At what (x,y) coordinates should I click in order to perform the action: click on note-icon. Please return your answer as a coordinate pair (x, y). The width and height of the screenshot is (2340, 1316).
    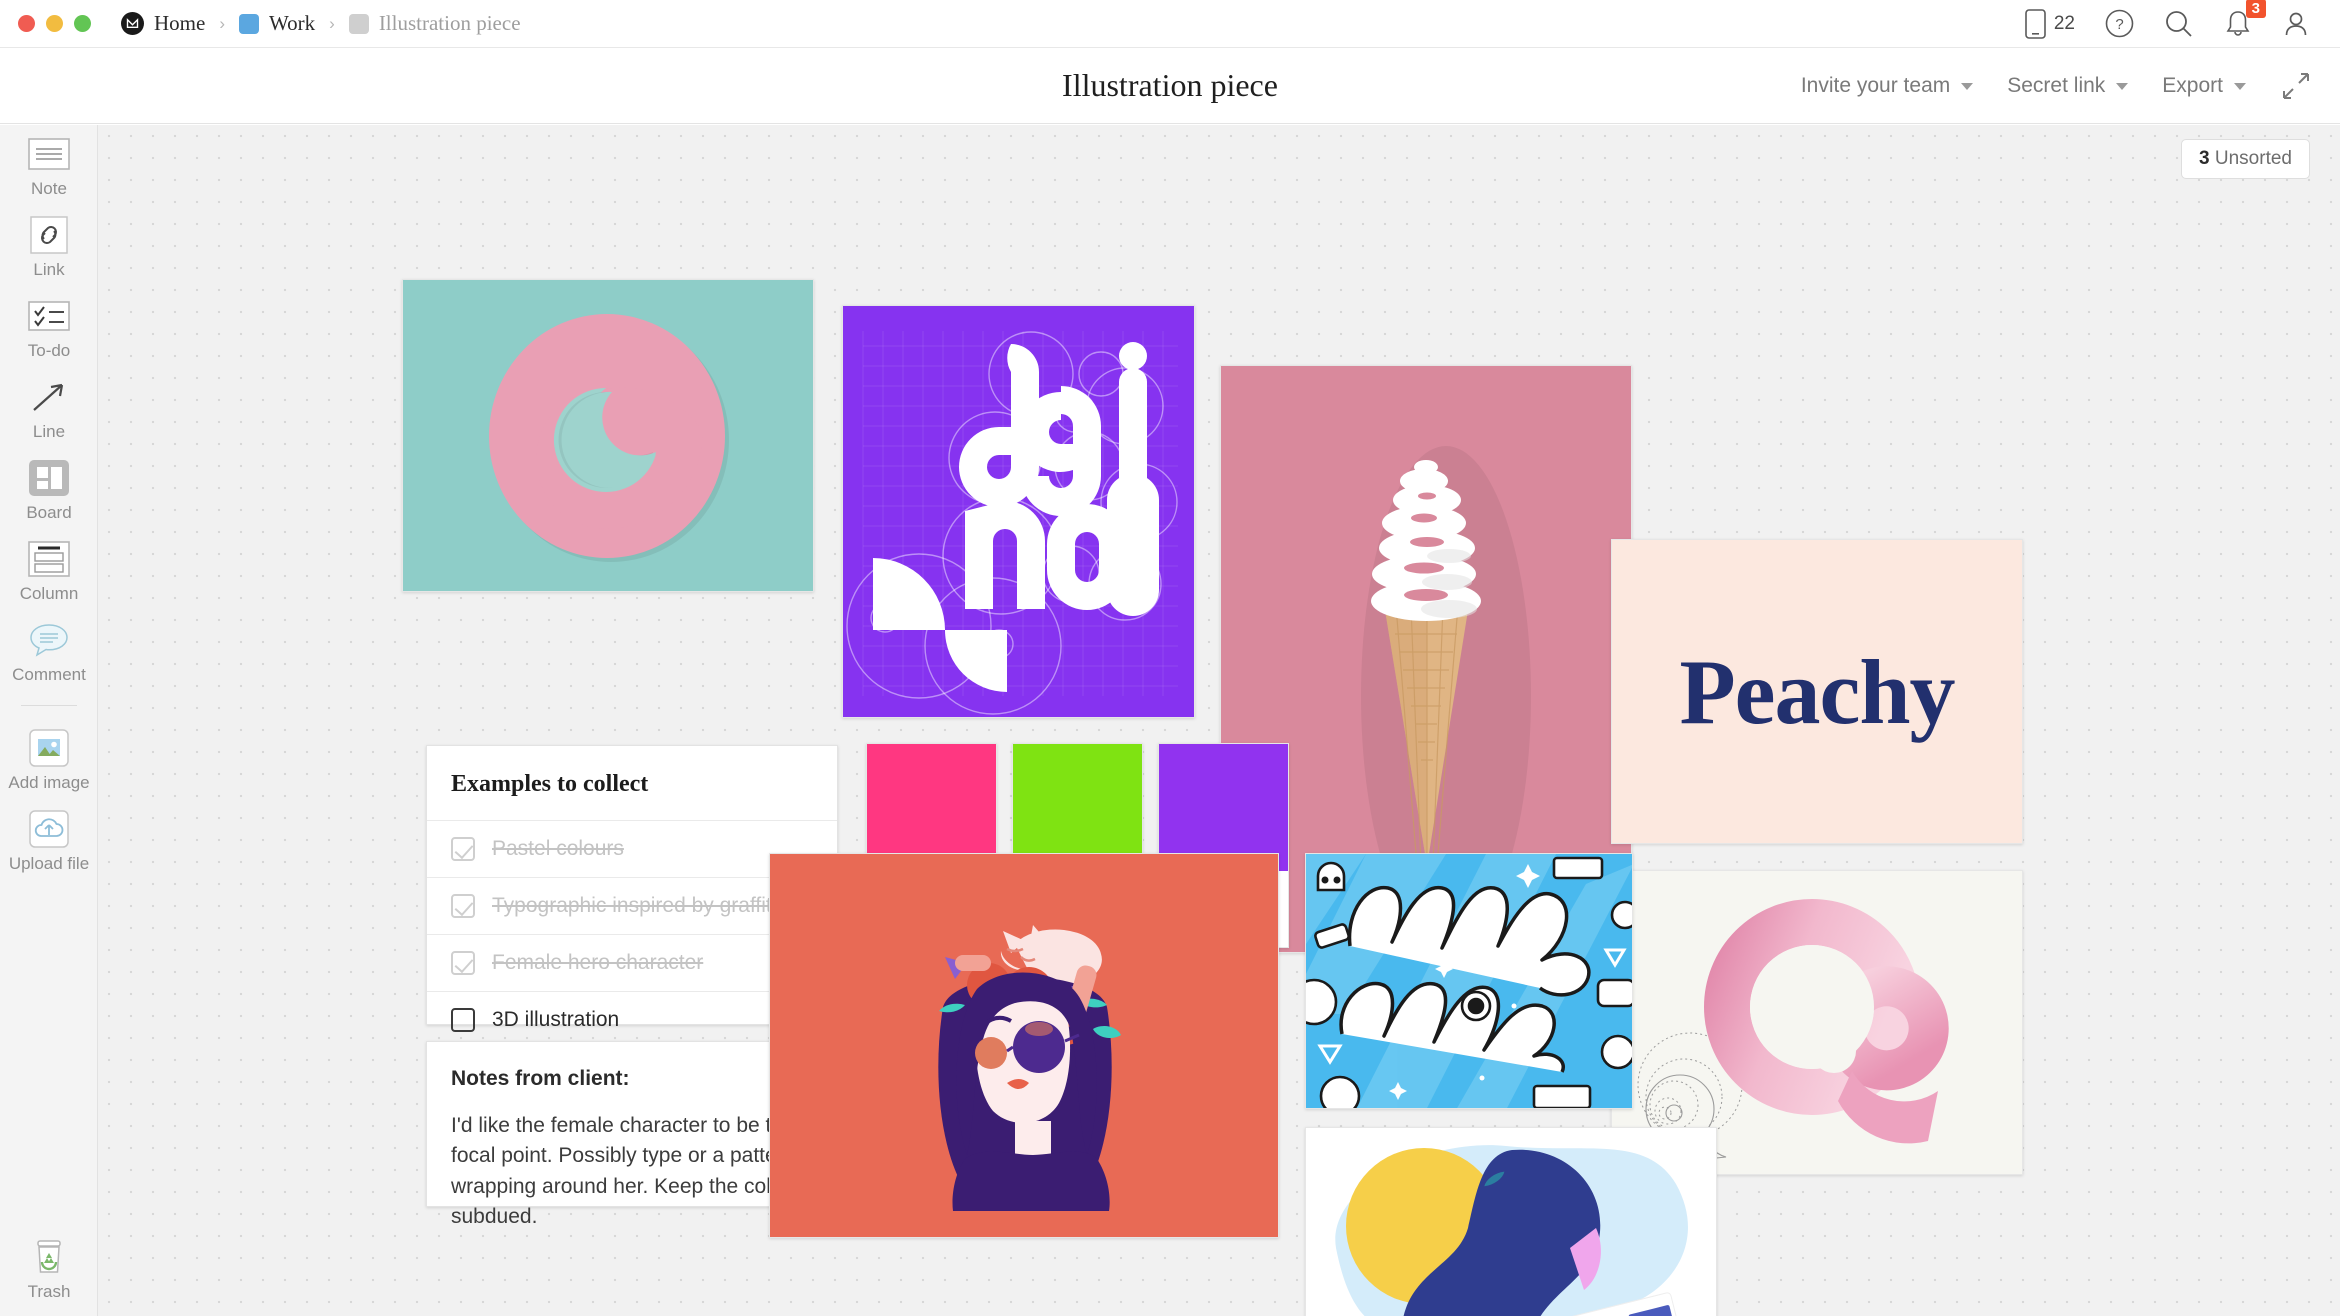
    Looking at the image, I should click on (49, 154).